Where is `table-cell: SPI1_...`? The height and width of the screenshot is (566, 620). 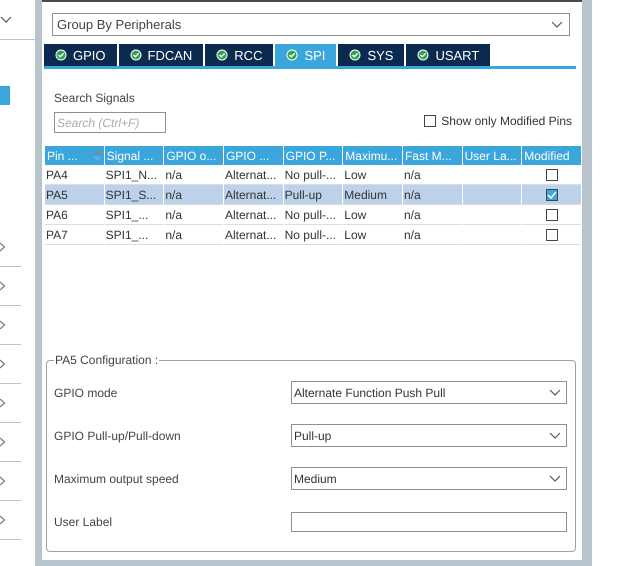 table-cell: SPI1_... is located at coordinates (134, 235).